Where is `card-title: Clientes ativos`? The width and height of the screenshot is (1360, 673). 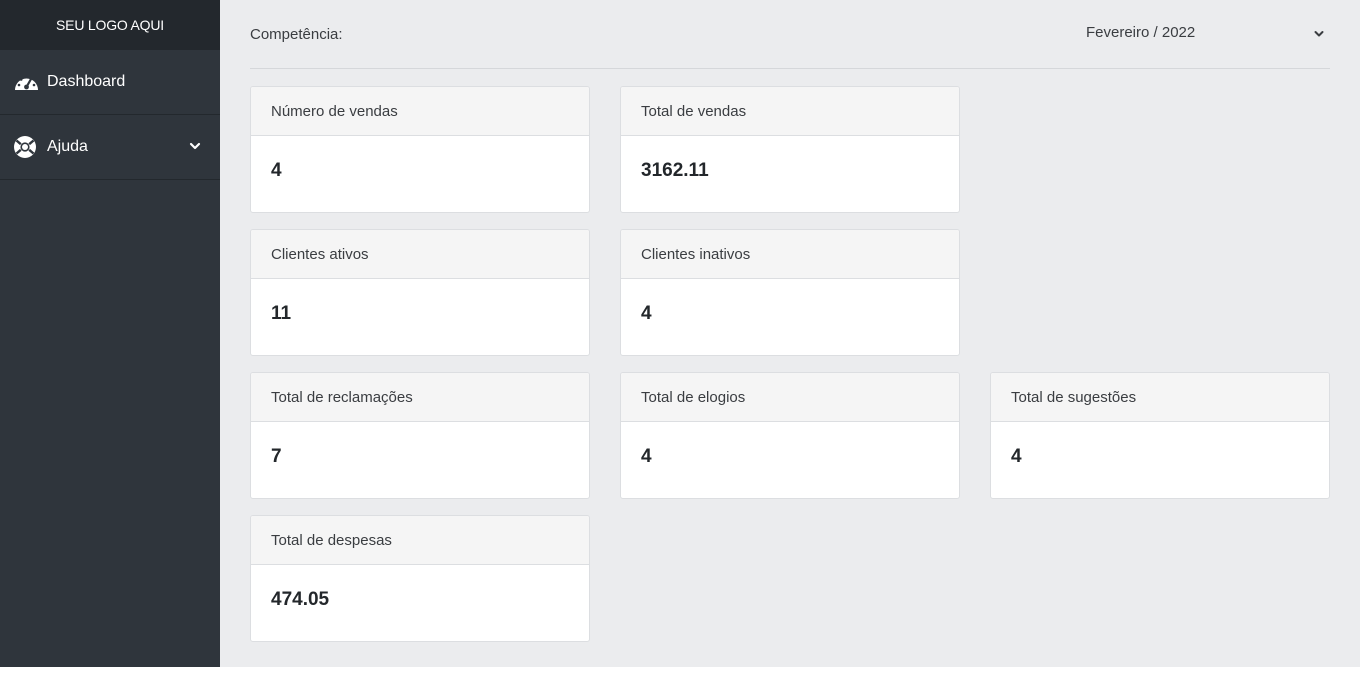 card-title: Clientes ativos is located at coordinates (420, 254).